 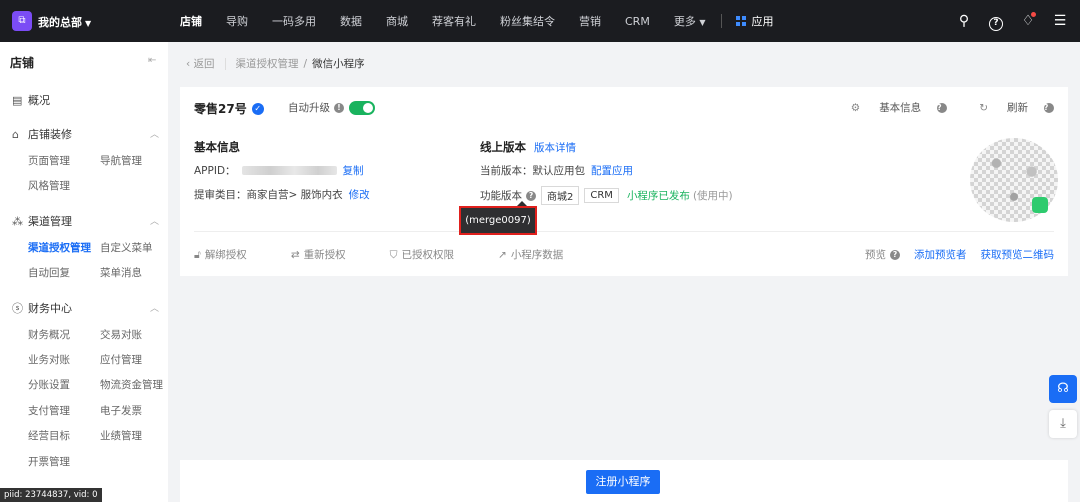 I want to click on refresh-icon: ↻, so click(x=983, y=107).